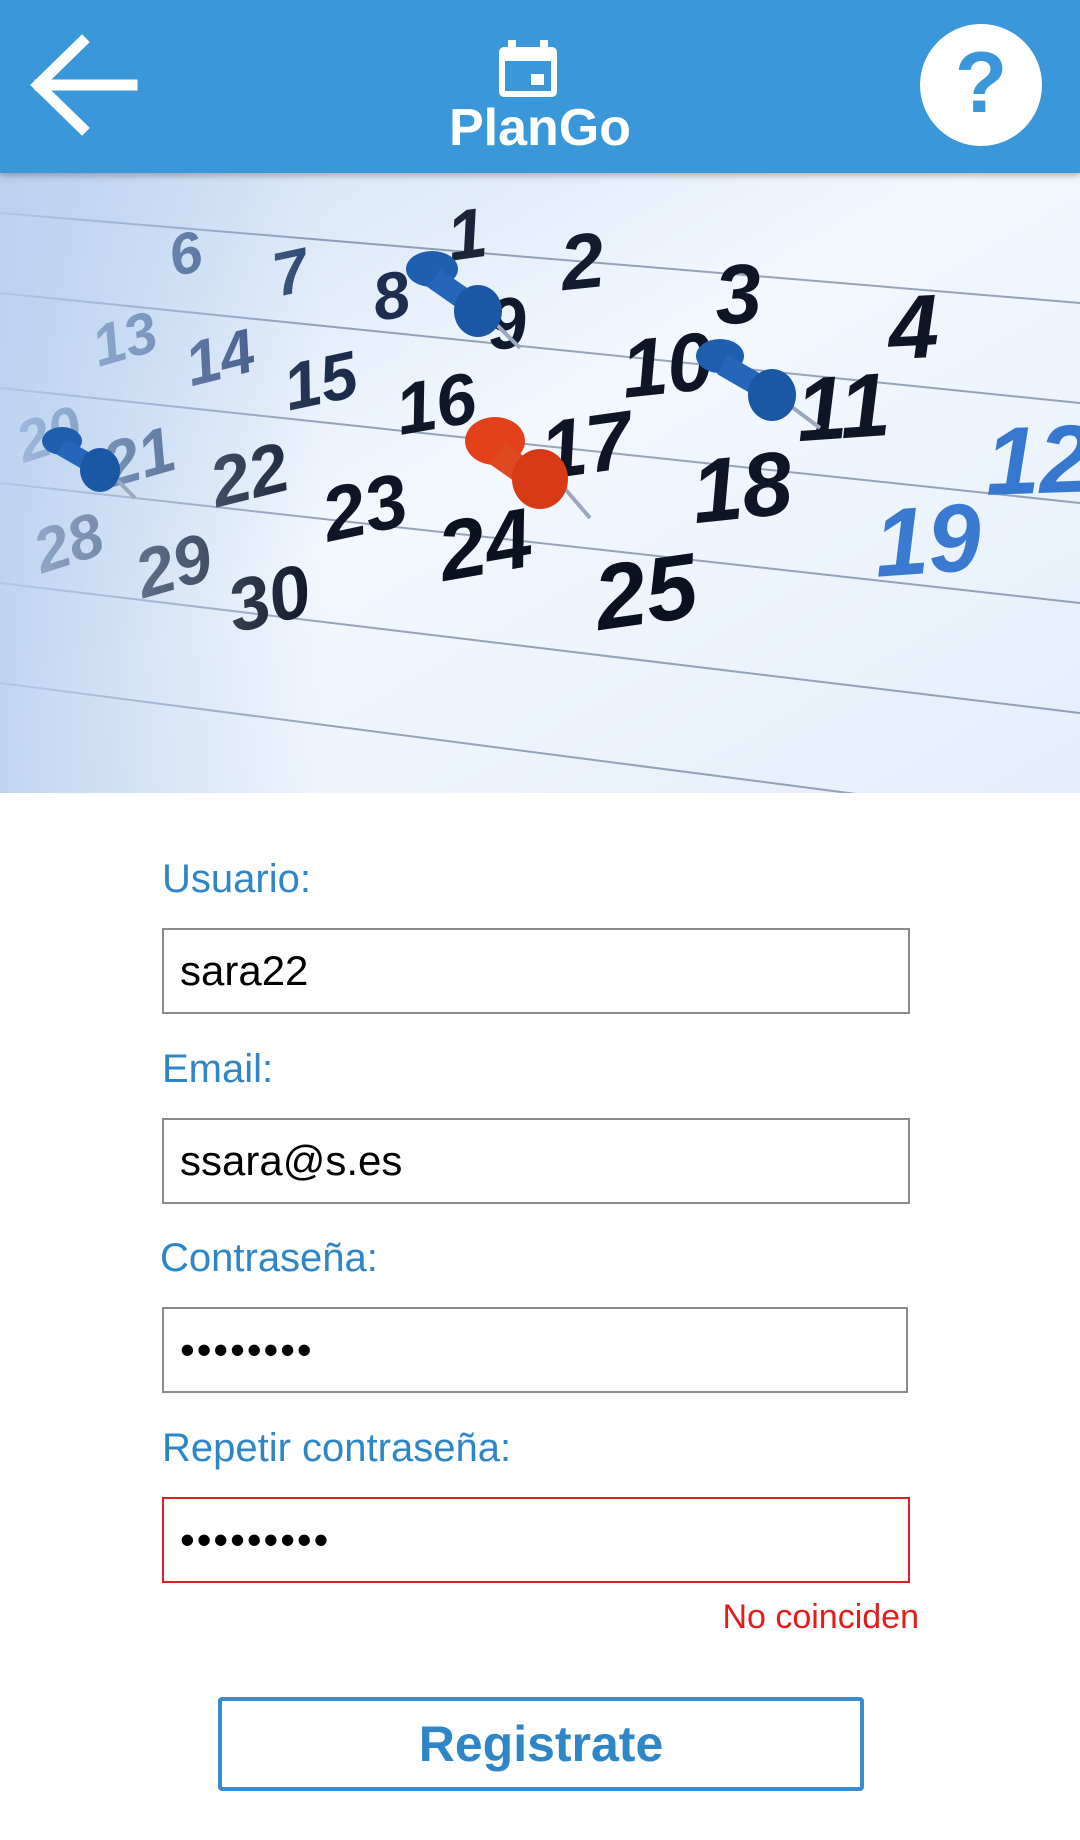 The height and width of the screenshot is (1840, 1080). I want to click on app-bar: PlanGo ?, so click(540, 86).